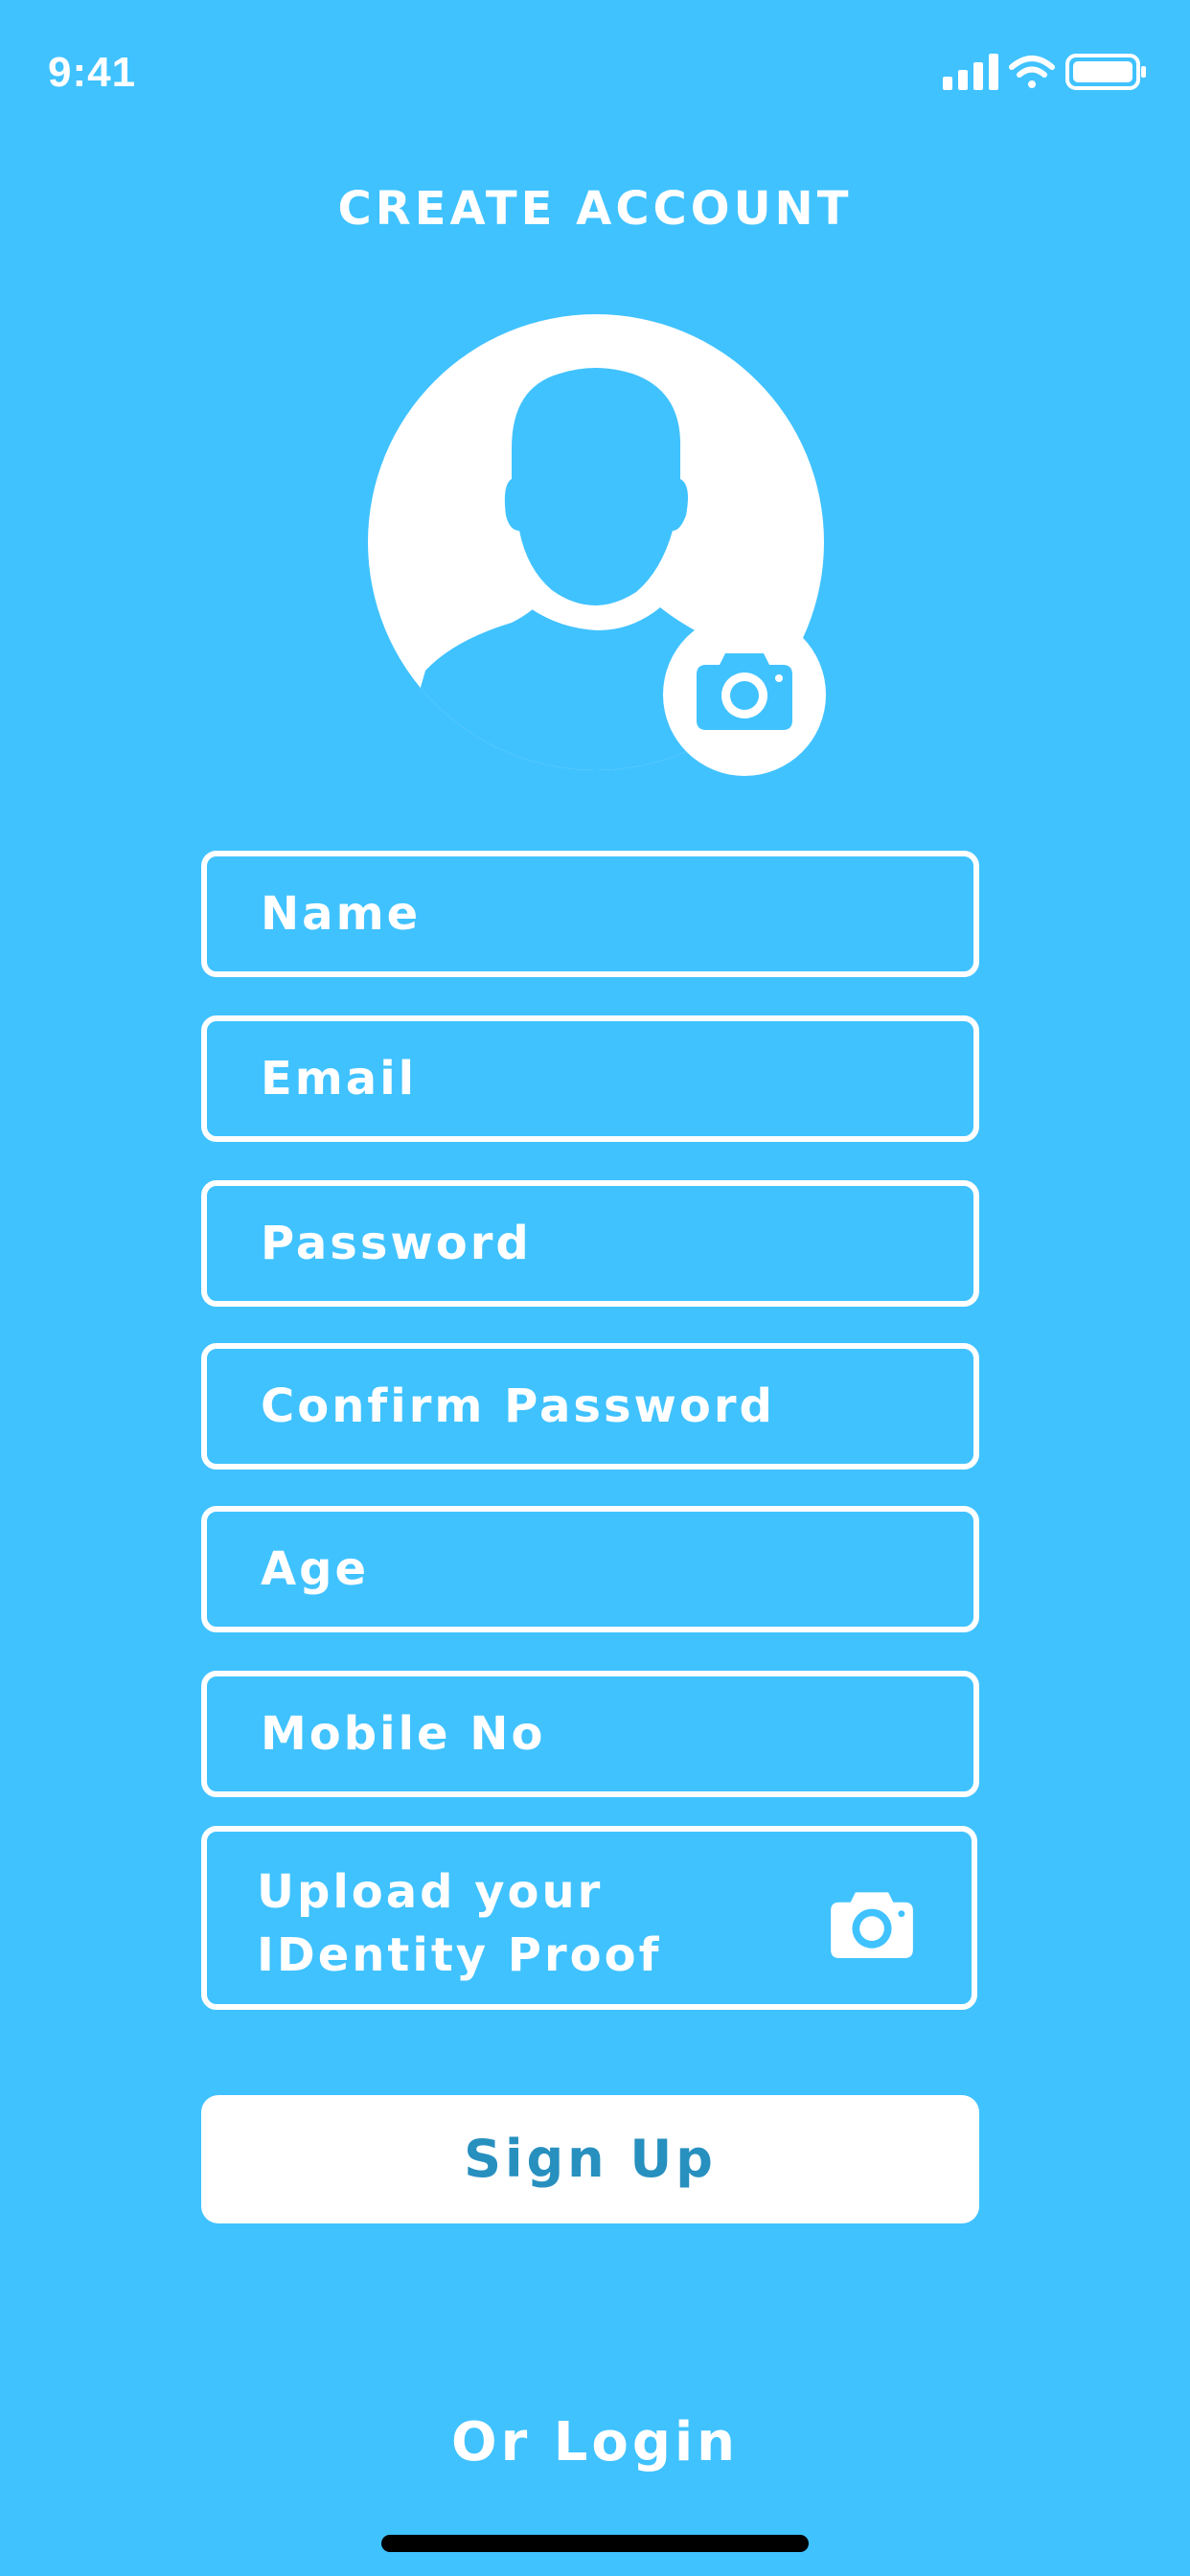 The width and height of the screenshot is (1190, 2576). What do you see at coordinates (93, 73) in the screenshot?
I see `status-time: 9:41` at bounding box center [93, 73].